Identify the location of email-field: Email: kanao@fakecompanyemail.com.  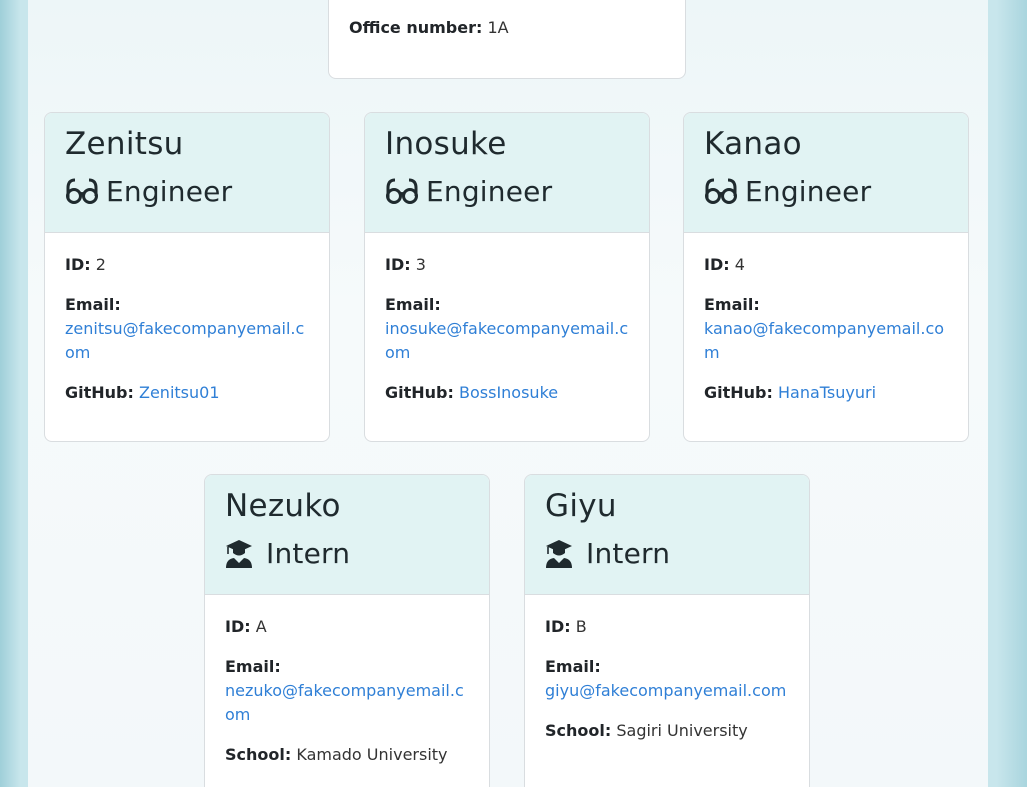
(826, 329).